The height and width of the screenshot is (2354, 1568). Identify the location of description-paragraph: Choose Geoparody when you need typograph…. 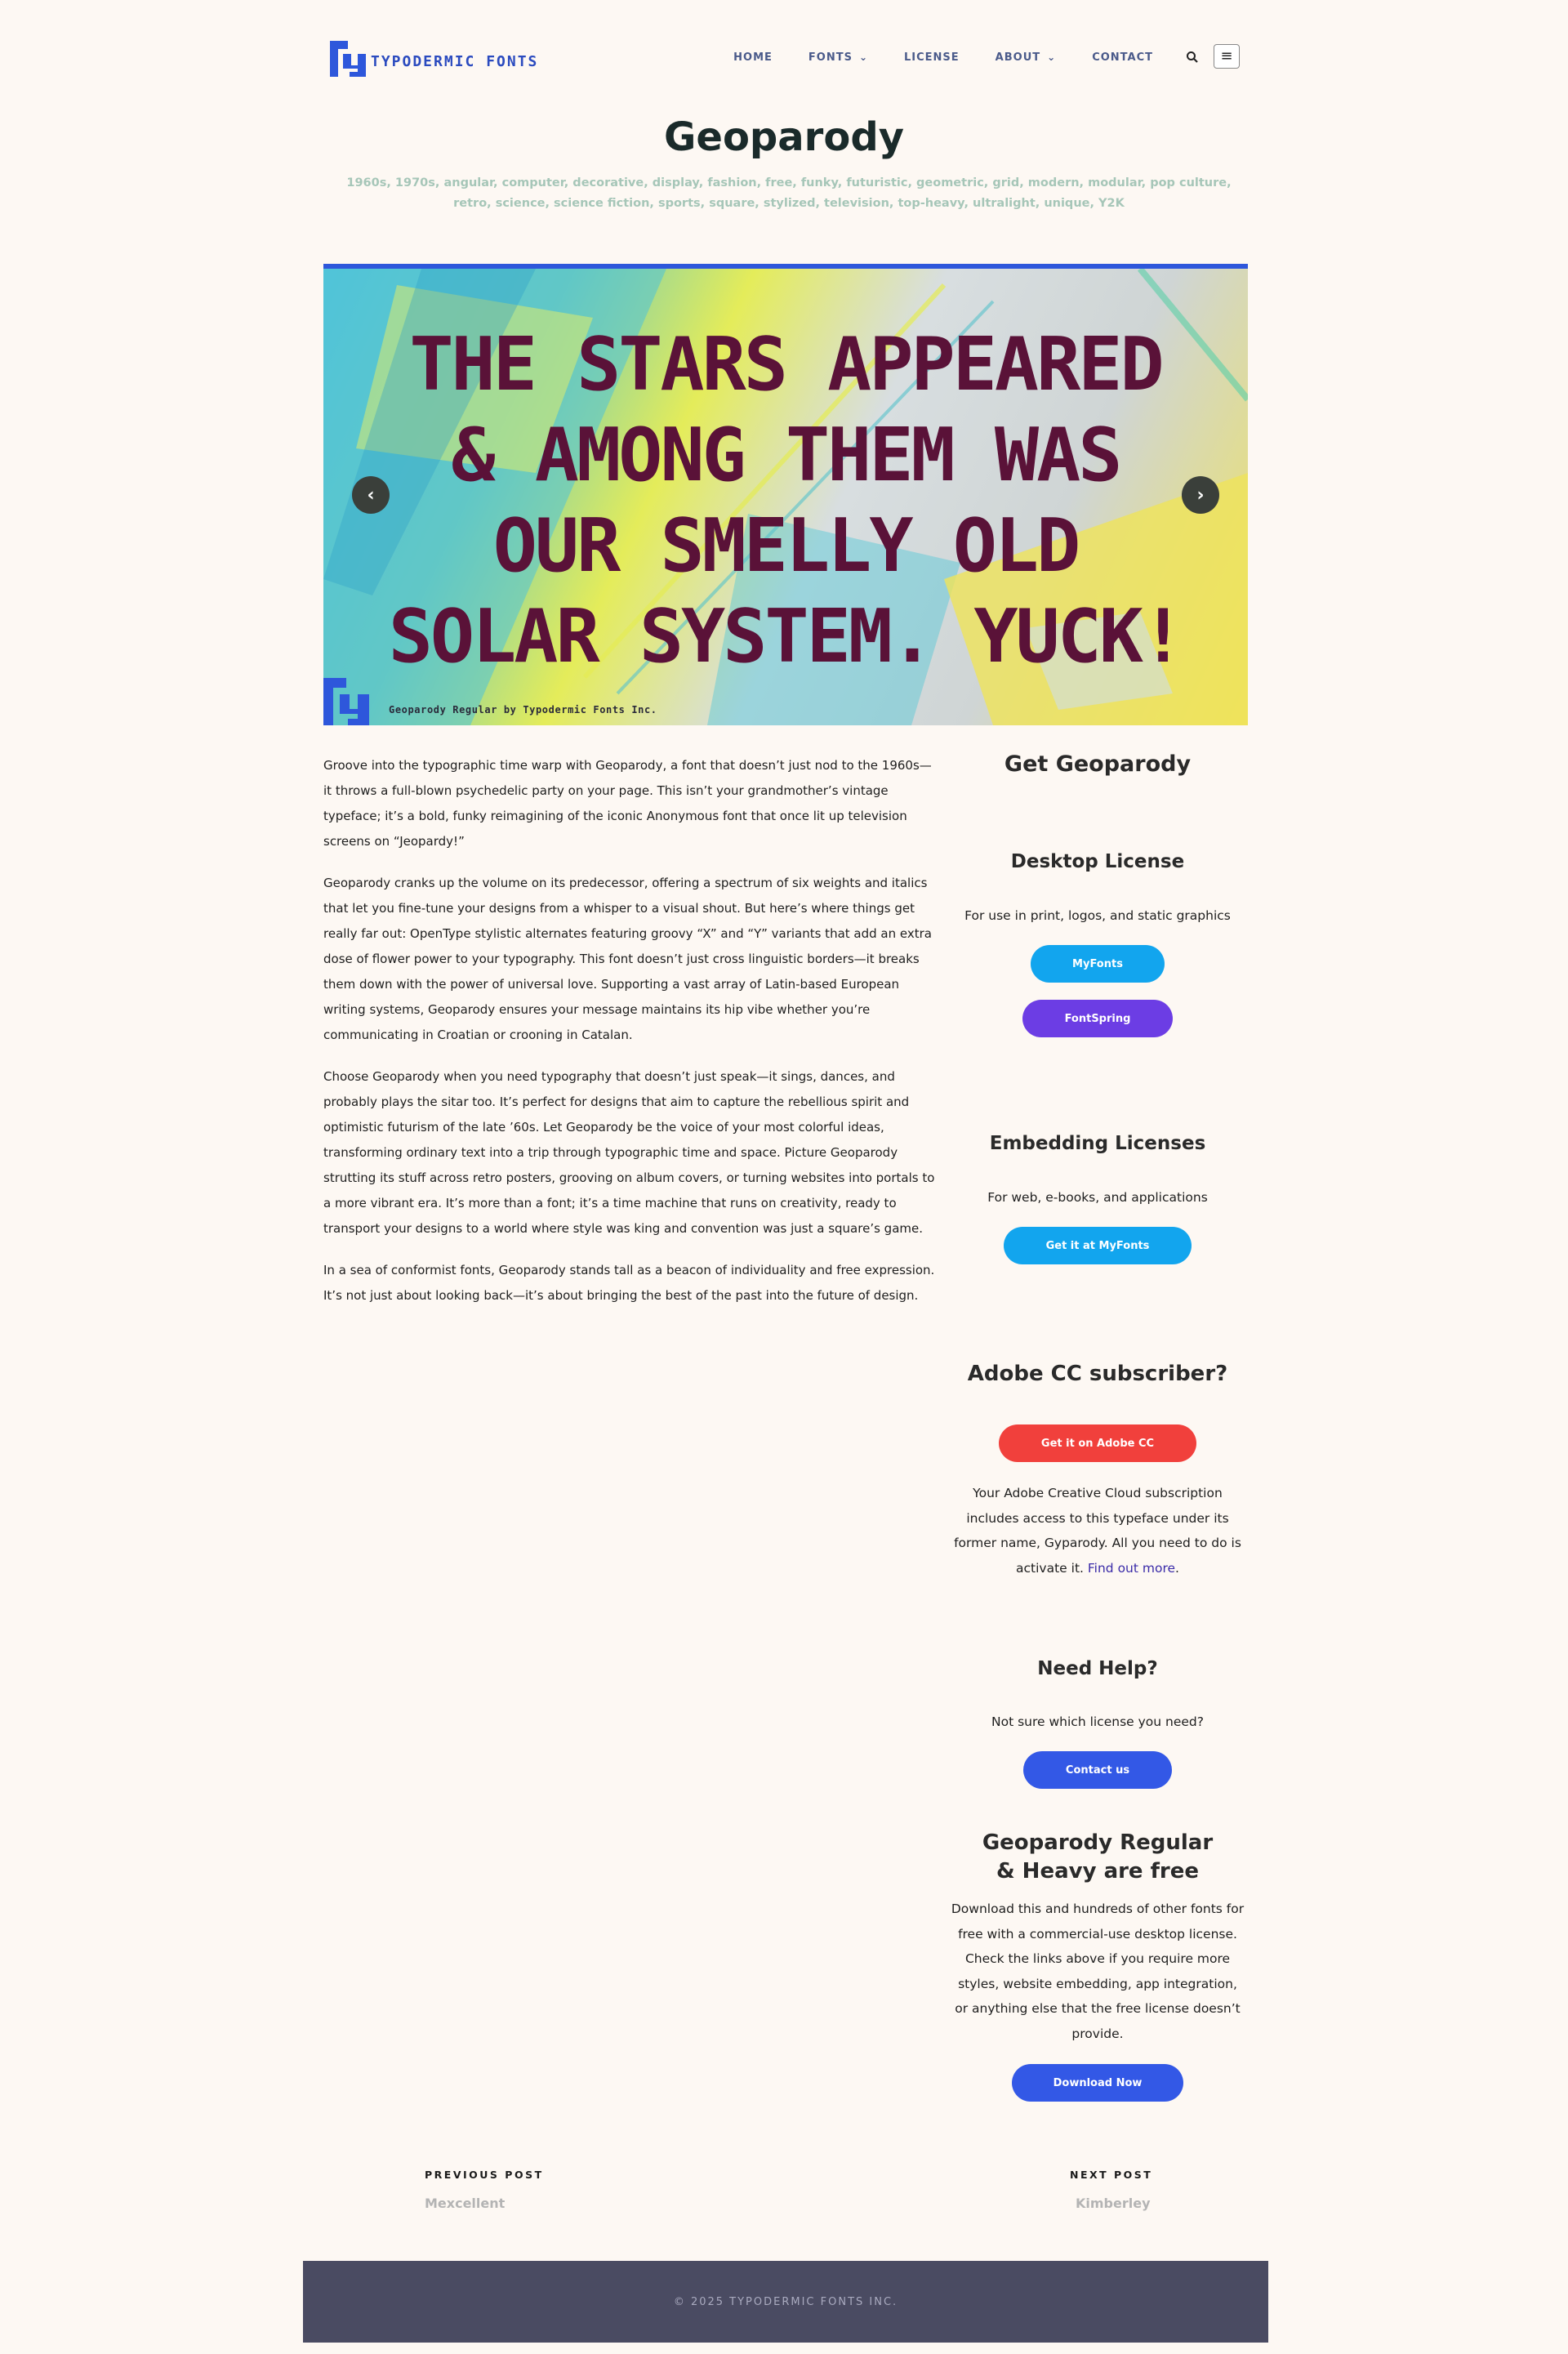
(629, 1152).